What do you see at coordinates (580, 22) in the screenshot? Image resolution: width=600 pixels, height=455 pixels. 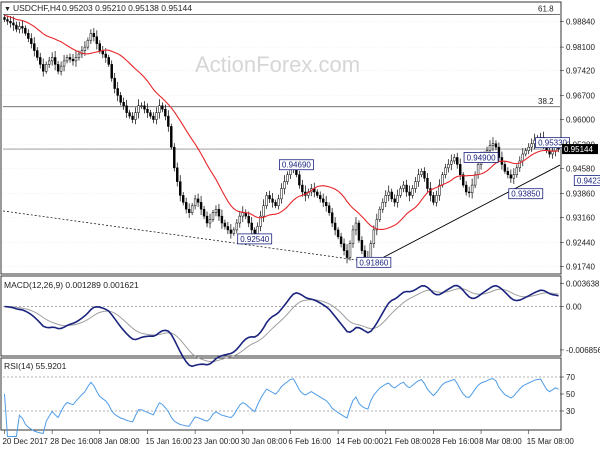 I see `price-axis-label: 0.98840` at bounding box center [580, 22].